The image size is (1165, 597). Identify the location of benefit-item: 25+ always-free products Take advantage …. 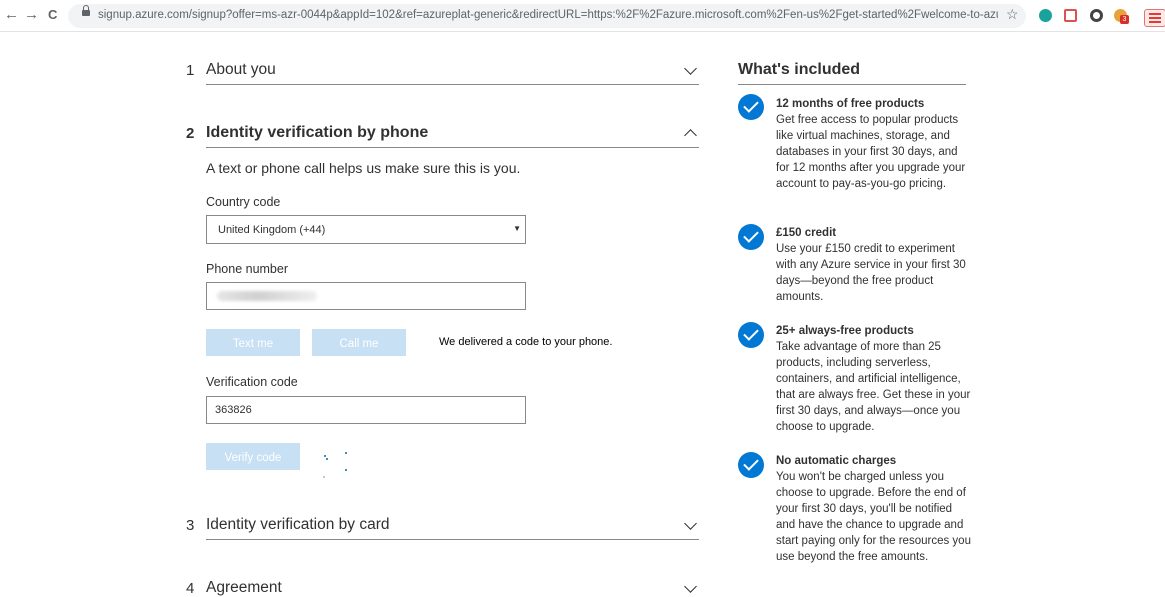
(873, 379).